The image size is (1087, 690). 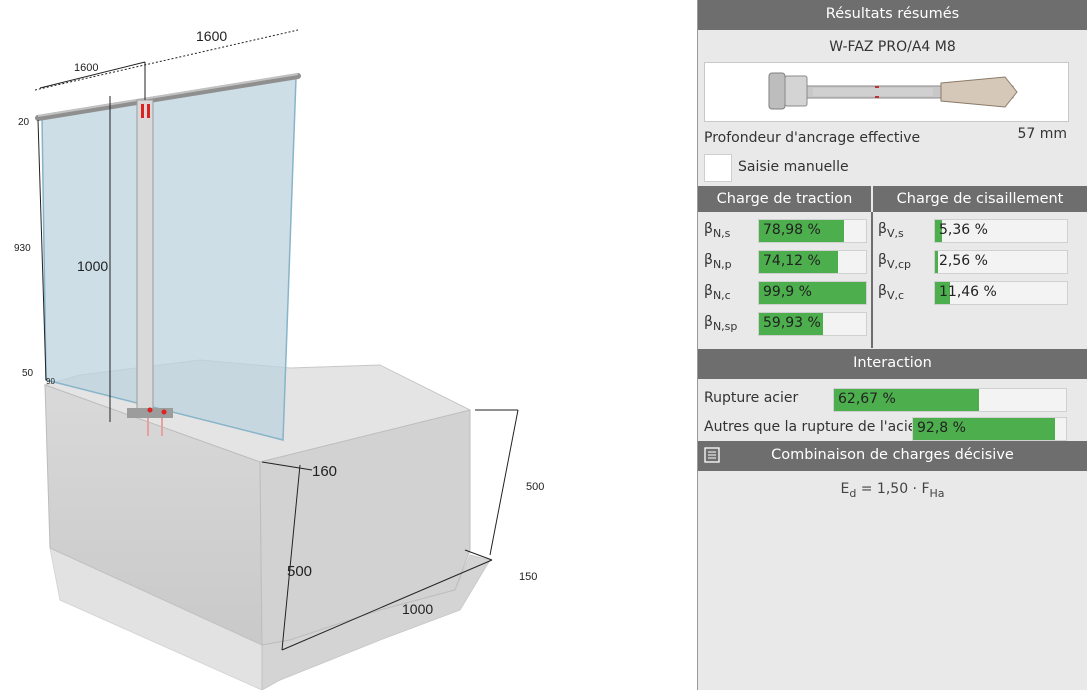 I want to click on tension-bar: 74,12 %, so click(x=812, y=262).